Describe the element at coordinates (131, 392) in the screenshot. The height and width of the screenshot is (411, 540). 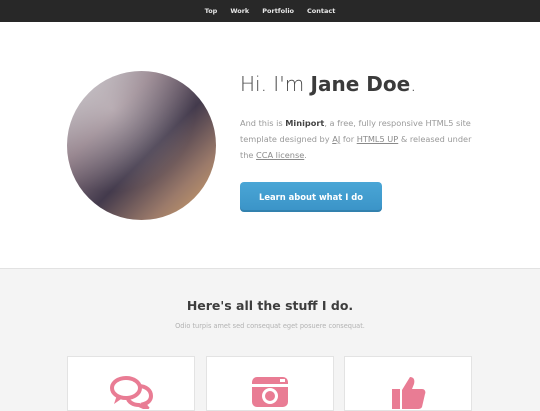
I see `comments-icon` at that location.